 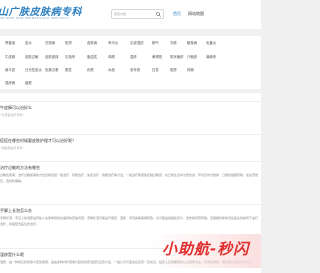 What do you see at coordinates (34, 18) in the screenshot?
I see `site-logo-subtitle: AN WISE SKIN DERMATOLOGY SPECIALTY` at bounding box center [34, 18].